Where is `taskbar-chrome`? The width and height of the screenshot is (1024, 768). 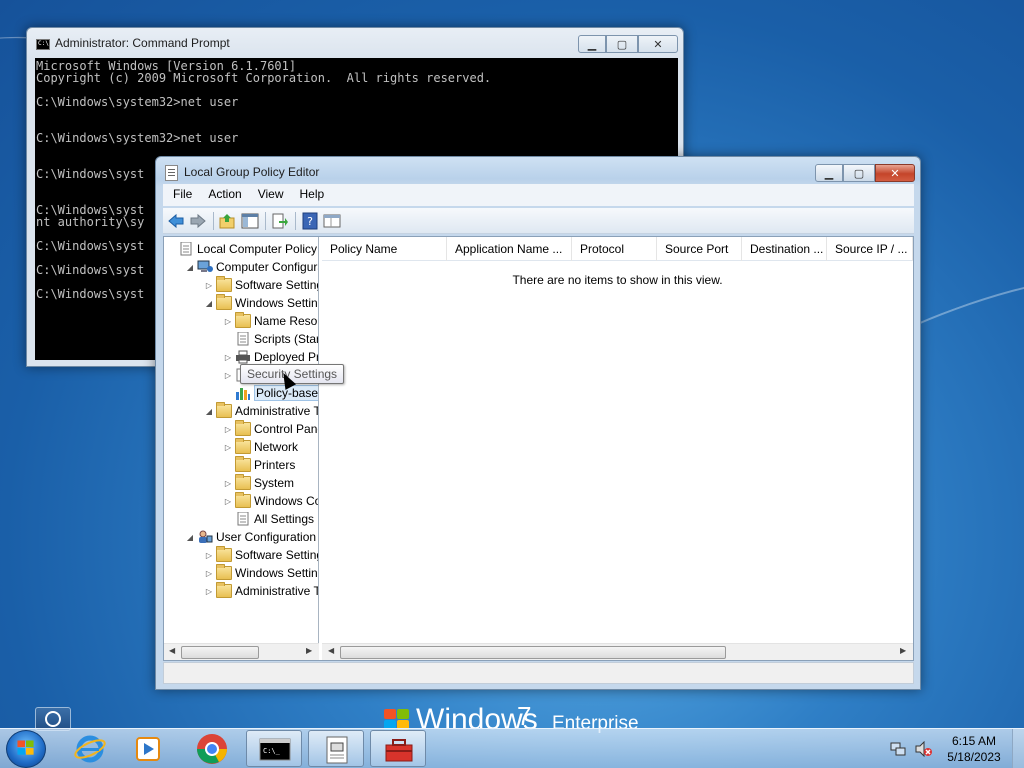
taskbar-chrome is located at coordinates (212, 748).